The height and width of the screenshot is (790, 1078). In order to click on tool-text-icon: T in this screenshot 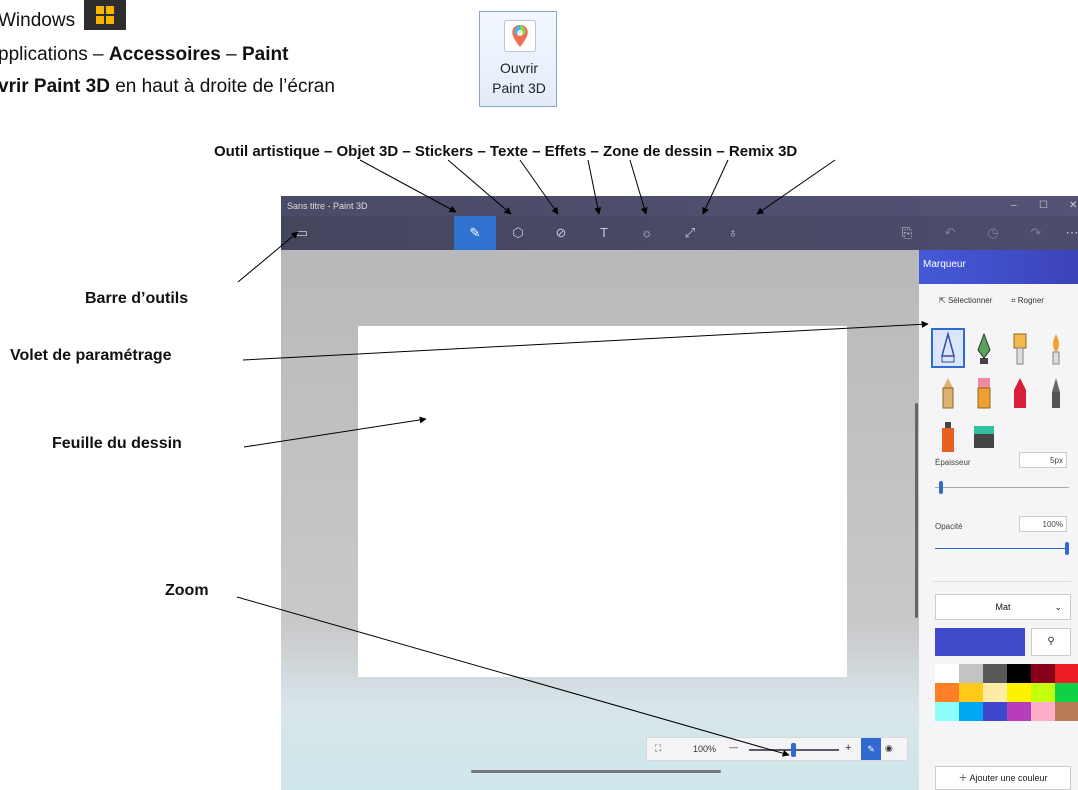, I will do `click(604, 233)`.